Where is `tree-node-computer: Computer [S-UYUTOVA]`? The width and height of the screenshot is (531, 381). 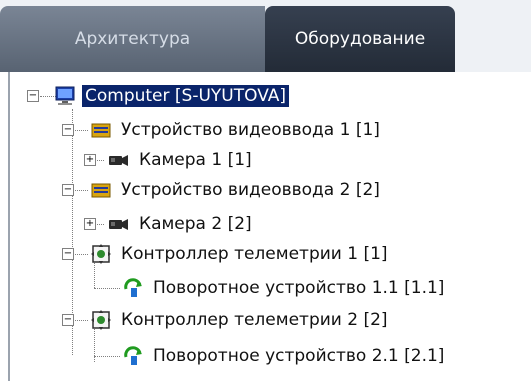
tree-node-computer: Computer [S-UYUTOVA] is located at coordinates (172, 96).